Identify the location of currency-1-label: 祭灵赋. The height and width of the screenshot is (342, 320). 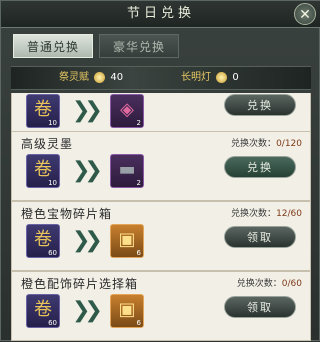
(74, 77).